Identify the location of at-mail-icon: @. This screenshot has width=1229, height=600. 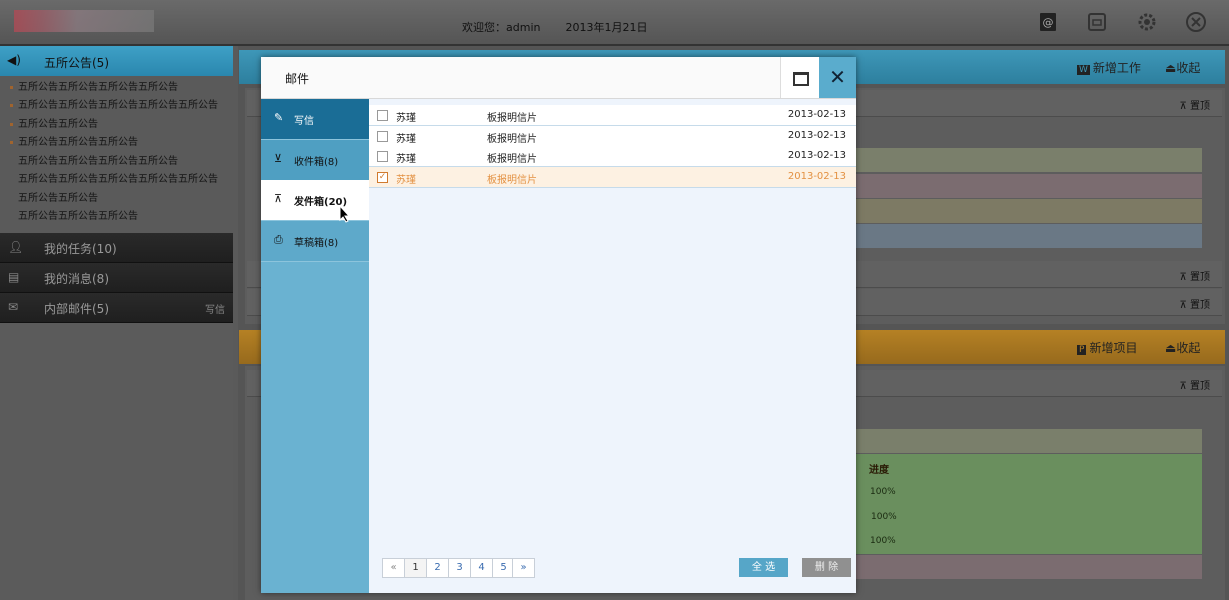
(1048, 22).